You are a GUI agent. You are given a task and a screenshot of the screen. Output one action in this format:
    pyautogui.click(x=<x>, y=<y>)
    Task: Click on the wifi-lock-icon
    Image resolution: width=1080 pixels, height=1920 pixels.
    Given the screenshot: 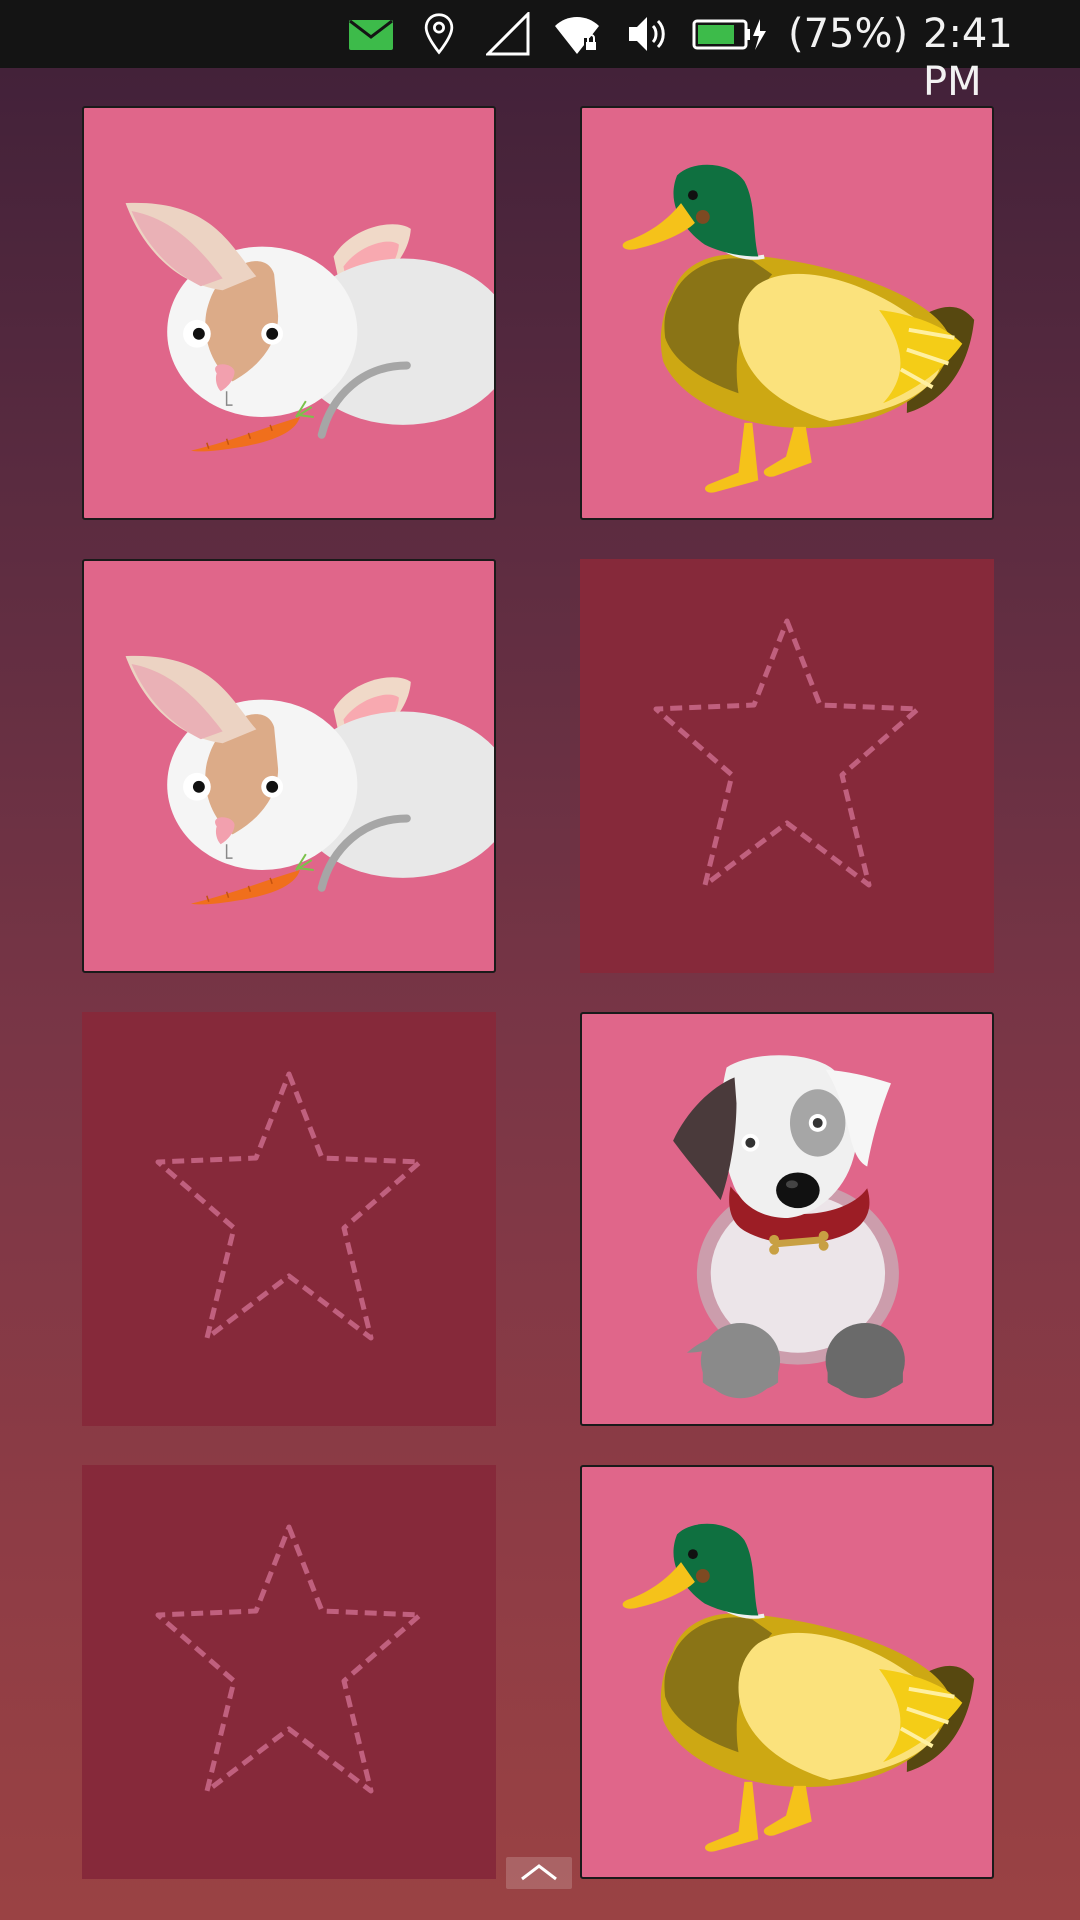 What is the action you would take?
    pyautogui.click(x=577, y=35)
    